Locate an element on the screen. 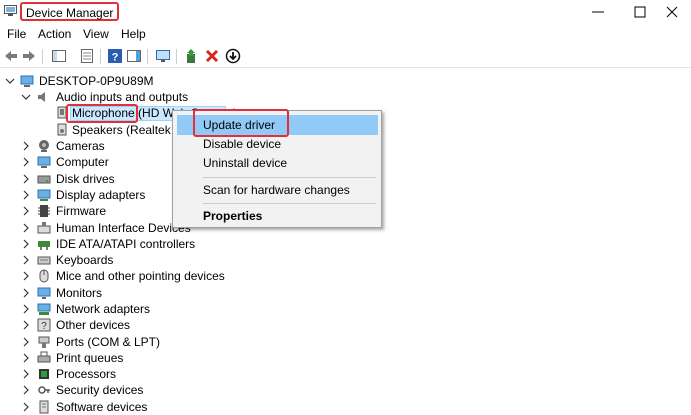  category-label: Network adapters is located at coordinates (103, 309).